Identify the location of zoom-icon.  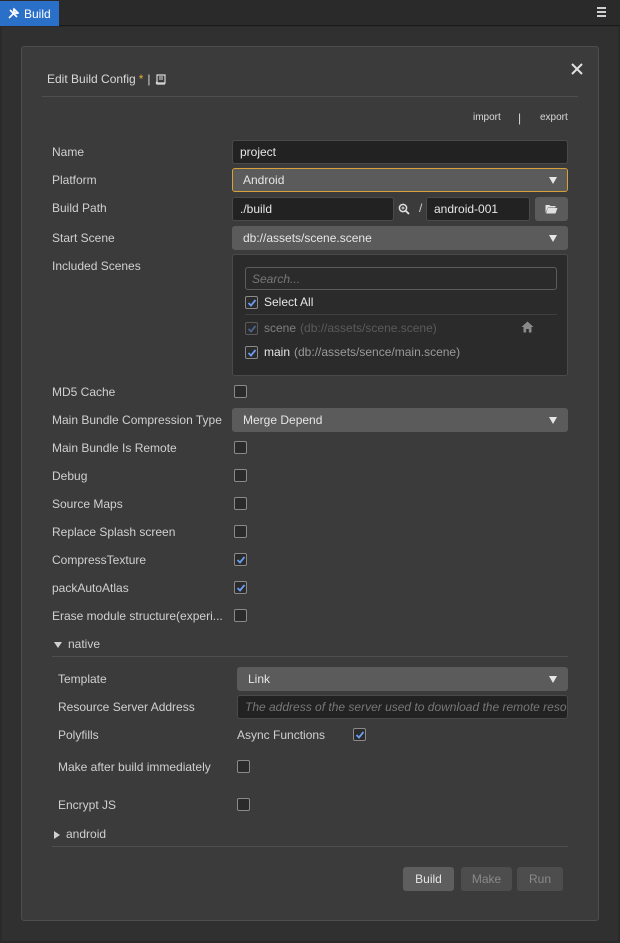
(404, 209).